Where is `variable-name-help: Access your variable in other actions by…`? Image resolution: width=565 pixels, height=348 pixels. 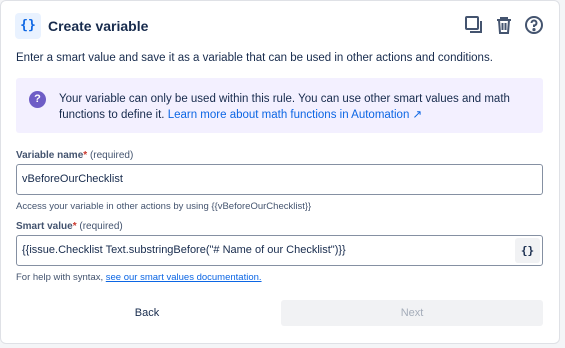
variable-name-help: Access your variable in other actions by… is located at coordinates (164, 206).